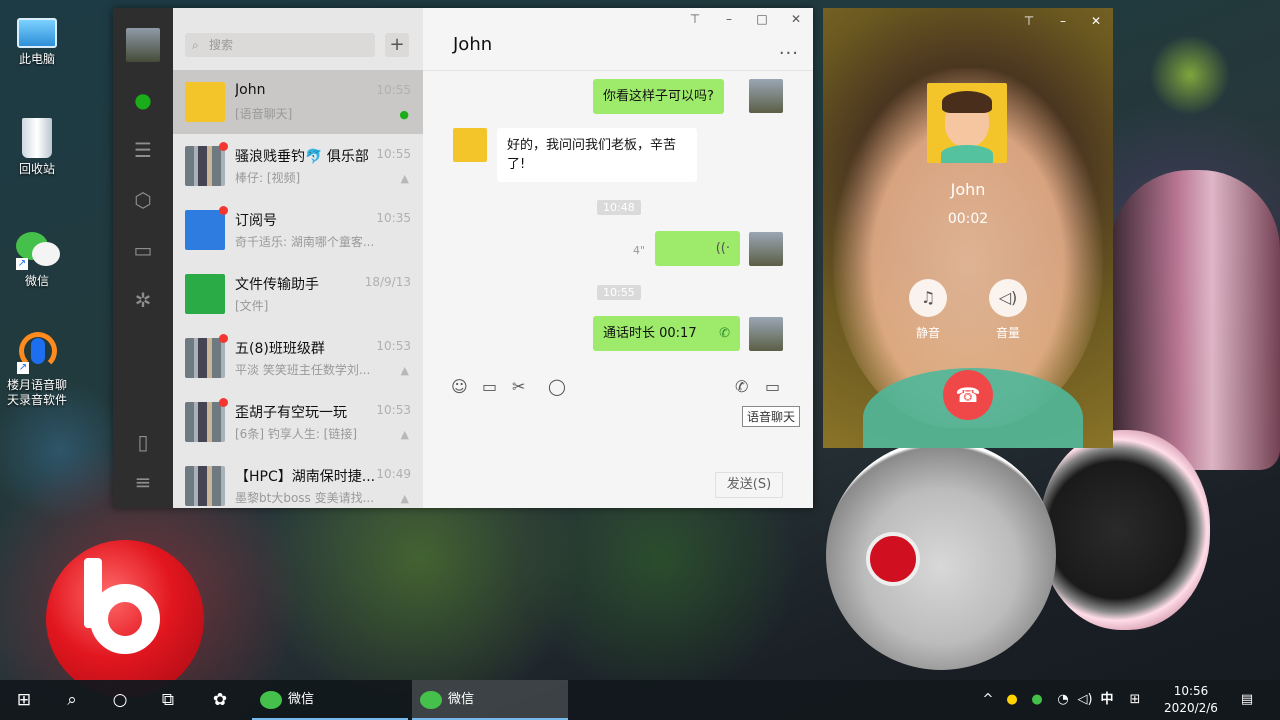  Describe the element at coordinates (1063, 700) in the screenshot. I see `network-icon: ◔` at that location.